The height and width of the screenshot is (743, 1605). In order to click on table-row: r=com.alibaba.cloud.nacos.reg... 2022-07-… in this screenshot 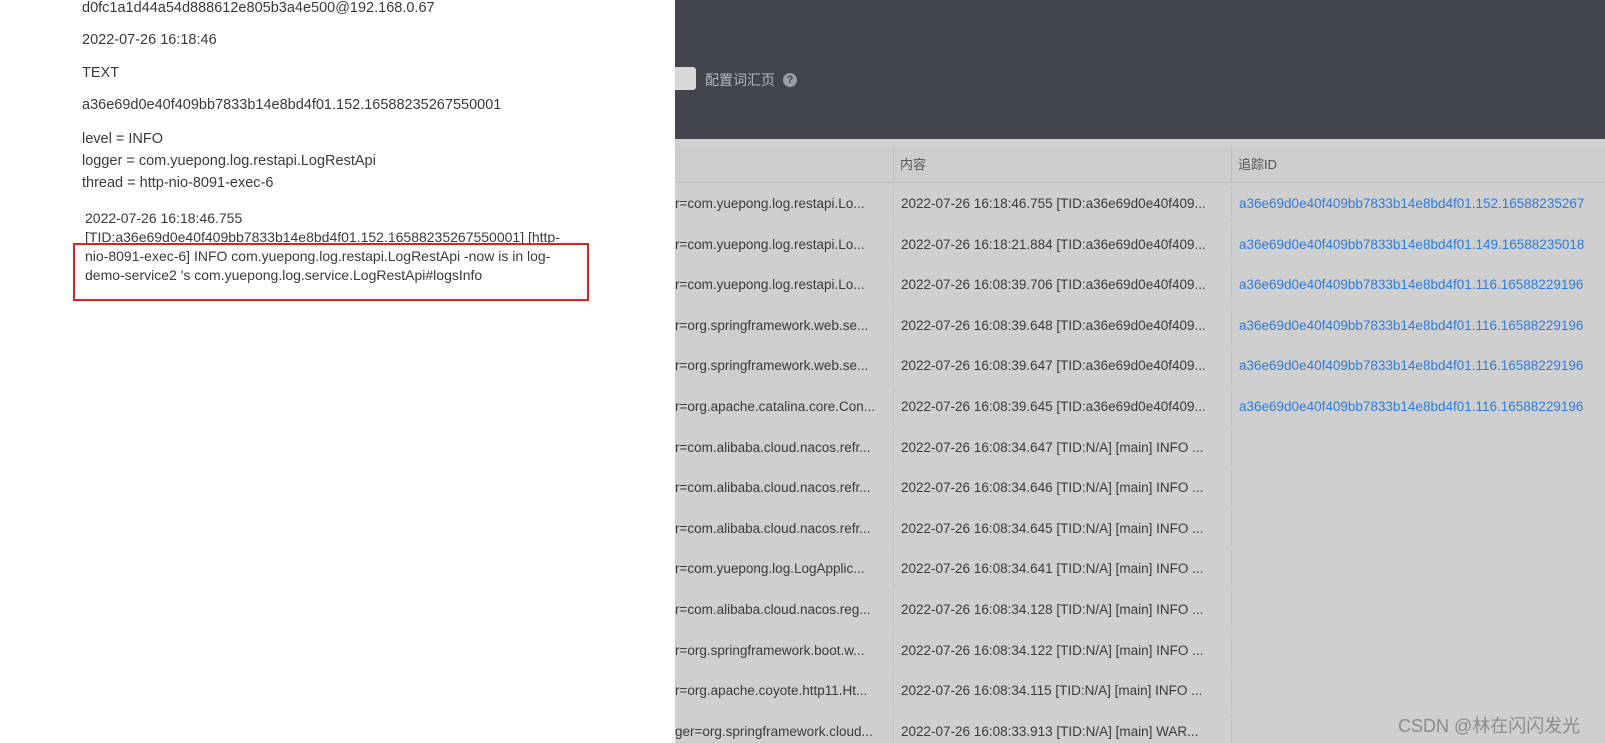, I will do `click(1140, 610)`.